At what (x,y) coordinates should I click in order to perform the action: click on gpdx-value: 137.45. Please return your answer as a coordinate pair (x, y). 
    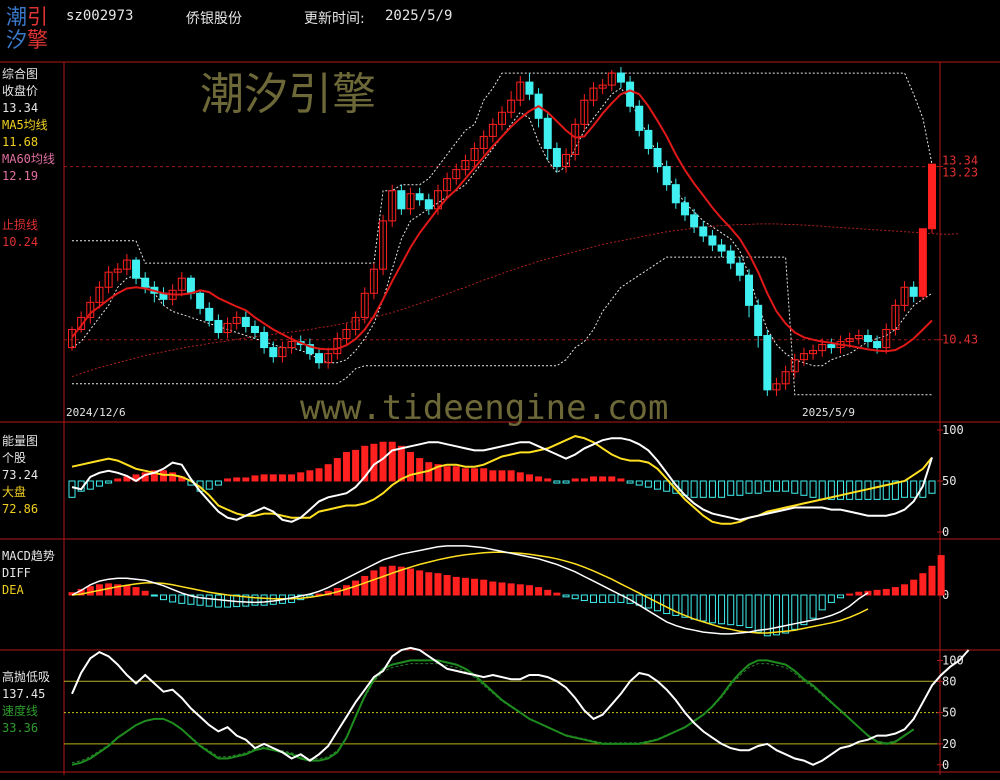
    Looking at the image, I should click on (24, 694).